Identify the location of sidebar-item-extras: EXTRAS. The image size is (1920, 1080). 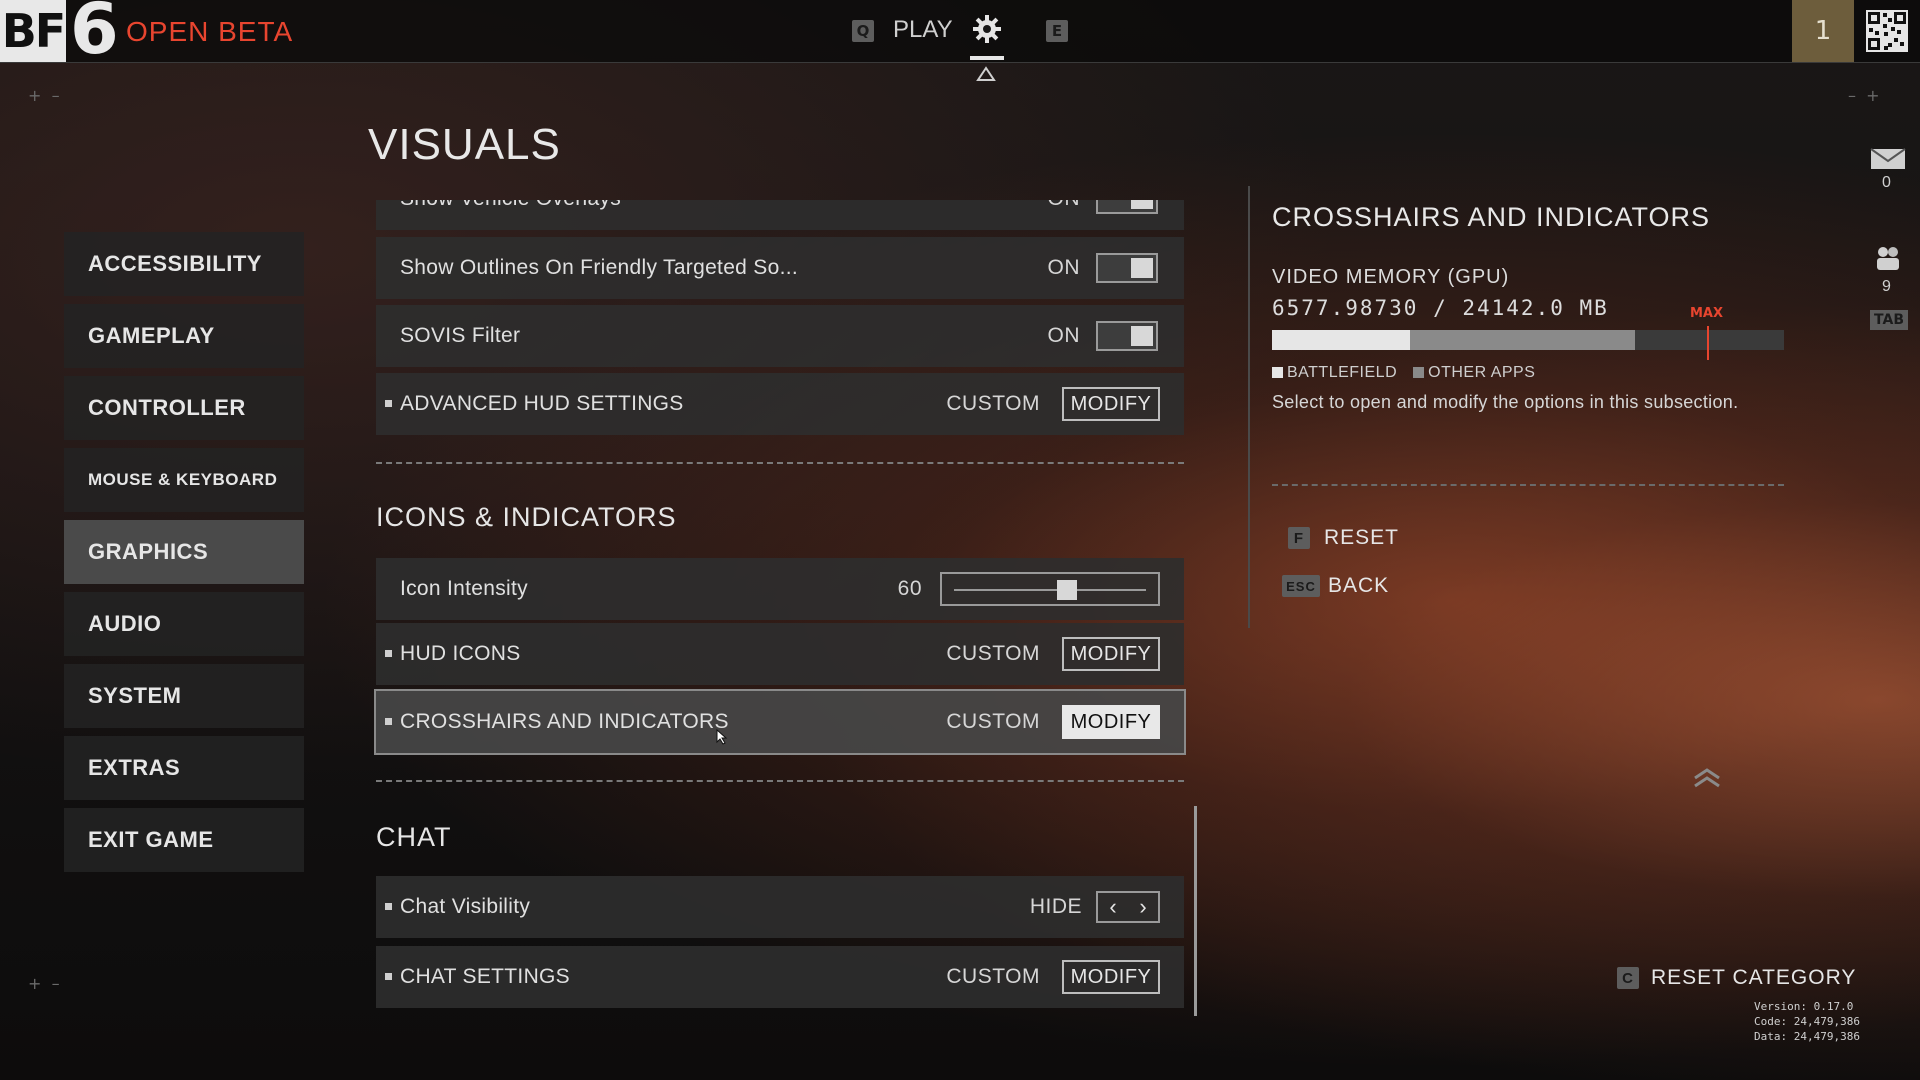
(184, 768).